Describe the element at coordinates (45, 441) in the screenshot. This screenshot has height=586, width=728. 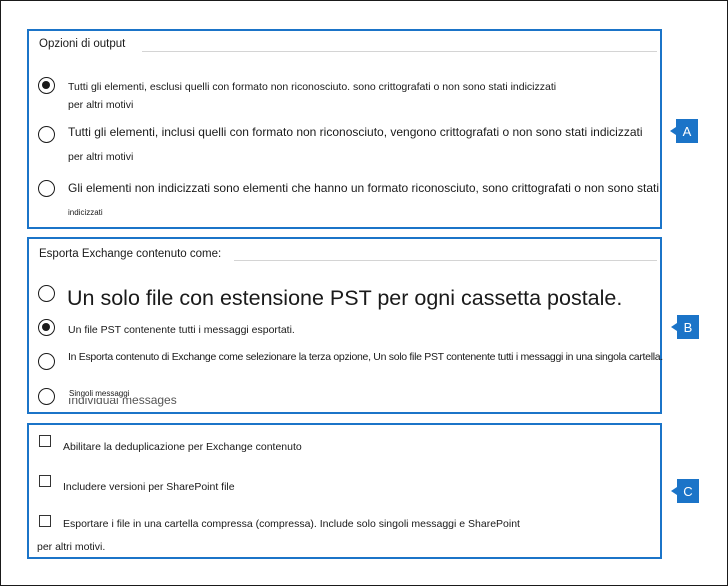
I see `checkbox-deduplication` at that location.